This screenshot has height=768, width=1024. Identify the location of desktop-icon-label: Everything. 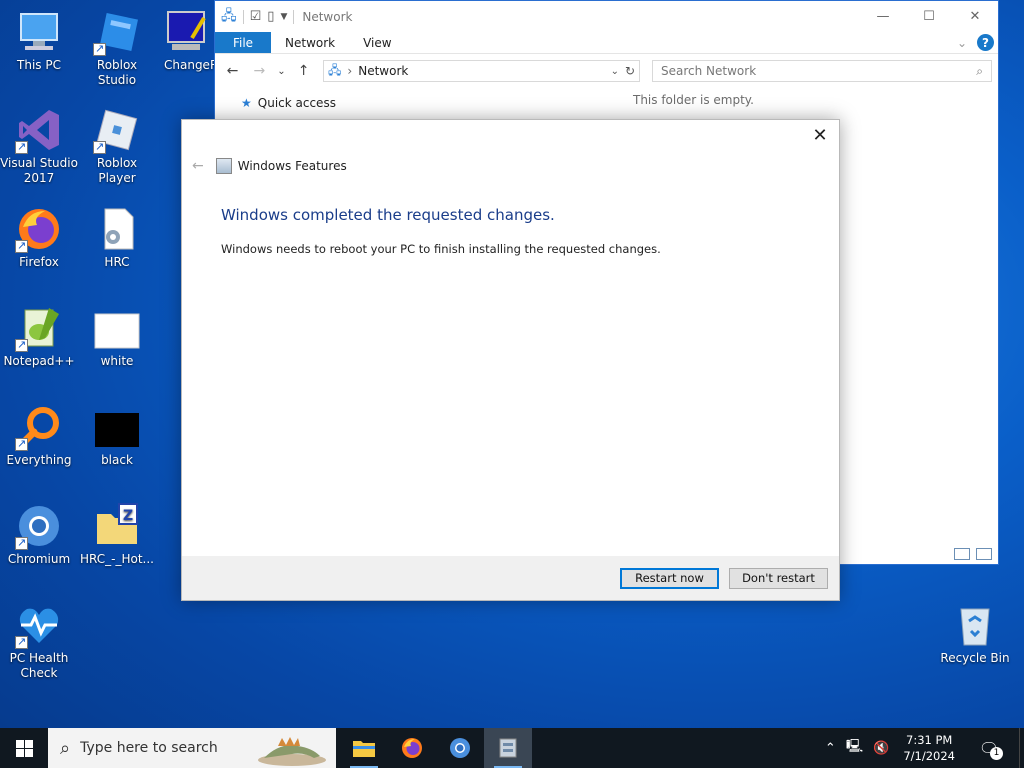
(39, 460).